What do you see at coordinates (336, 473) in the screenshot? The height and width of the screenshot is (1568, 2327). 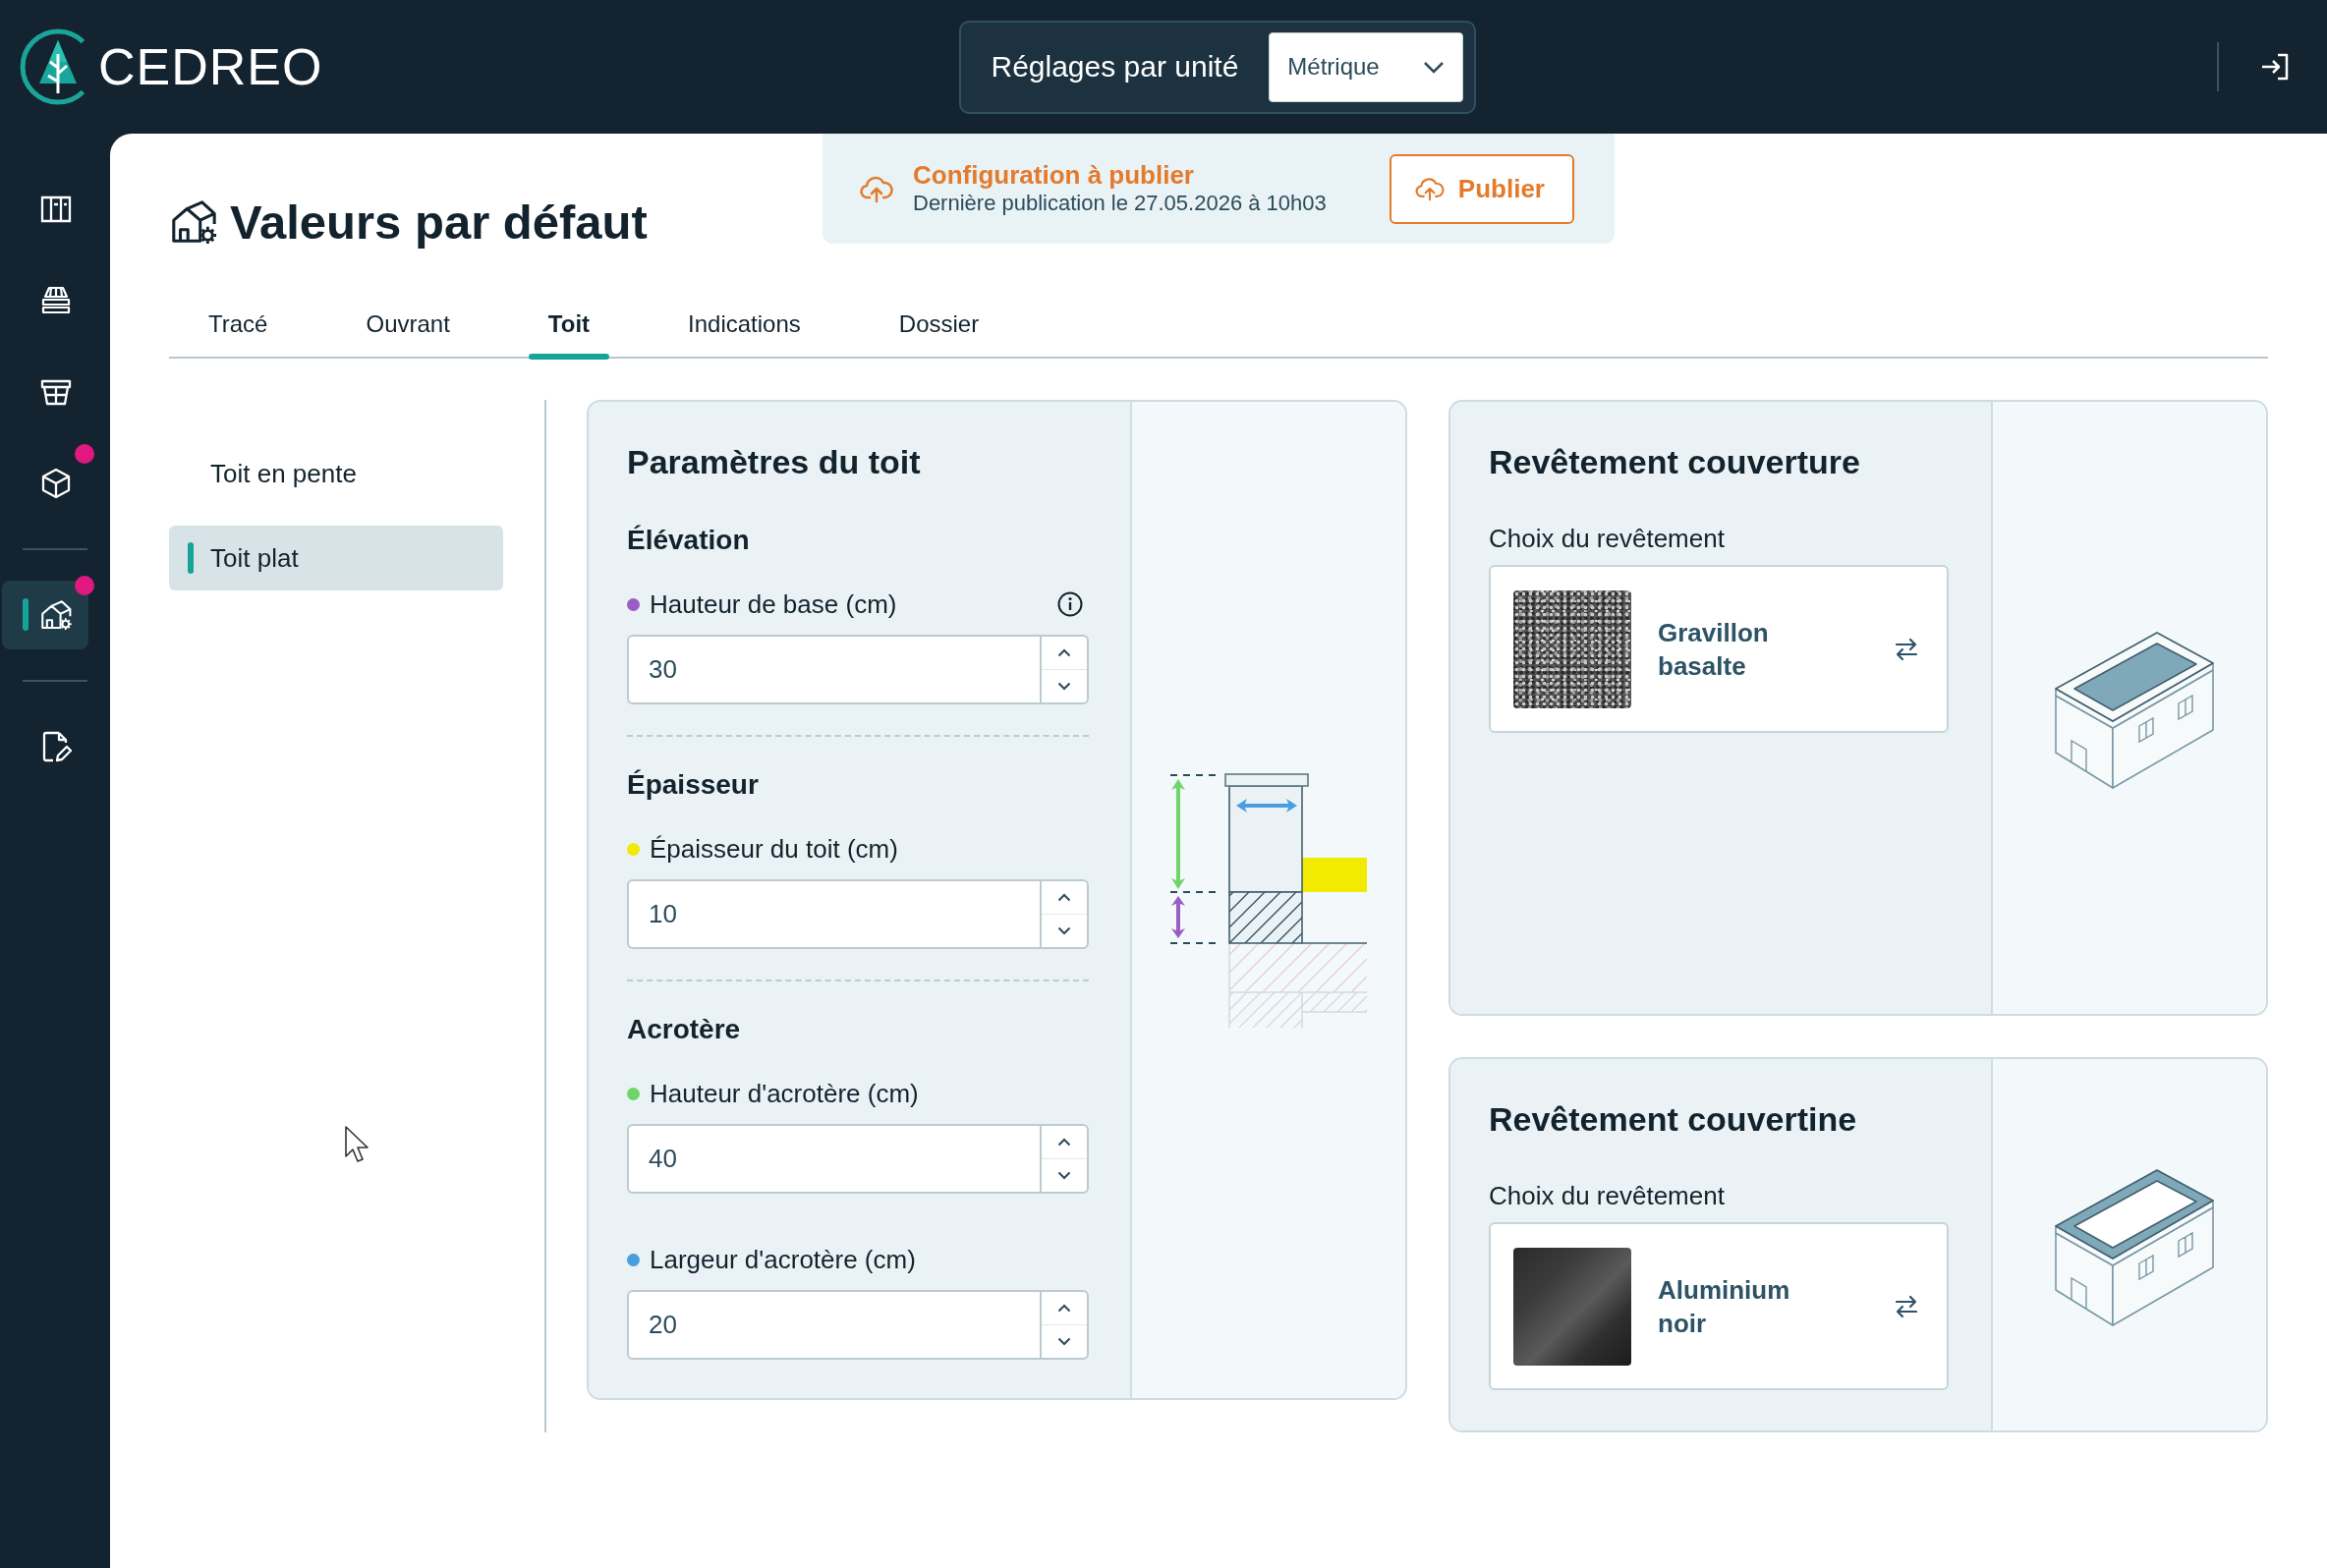 I see `roof-type-item: Toit en pente` at bounding box center [336, 473].